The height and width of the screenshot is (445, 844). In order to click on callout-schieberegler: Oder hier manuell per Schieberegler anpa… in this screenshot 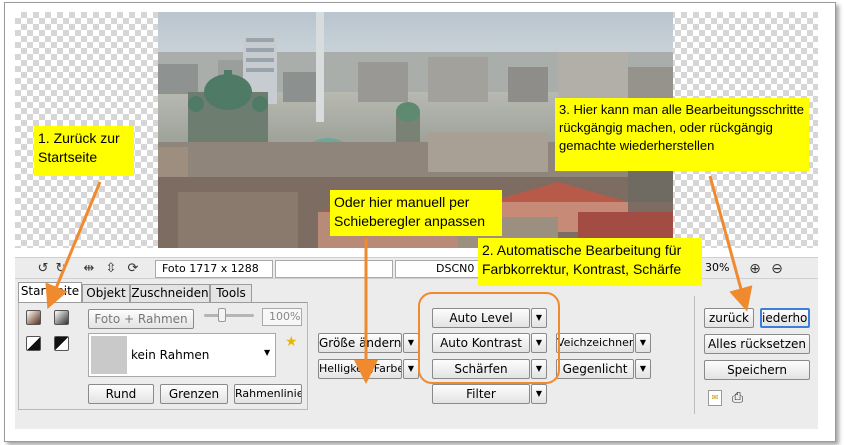, I will do `click(416, 213)`.